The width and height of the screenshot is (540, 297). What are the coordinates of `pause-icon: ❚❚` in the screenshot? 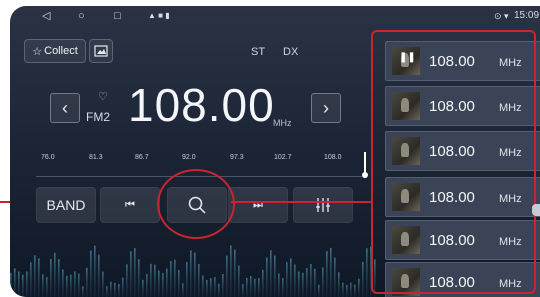 It's located at (407, 57).